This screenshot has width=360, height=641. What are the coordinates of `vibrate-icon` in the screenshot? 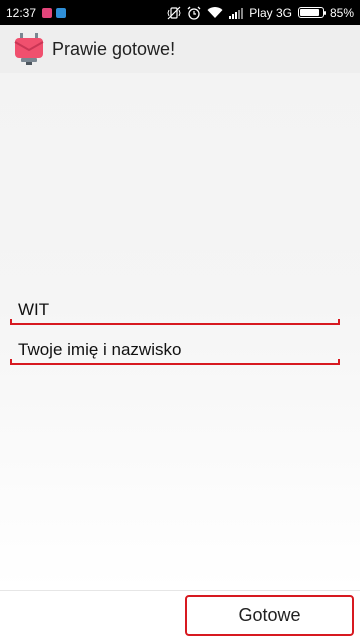 It's located at (174, 13).